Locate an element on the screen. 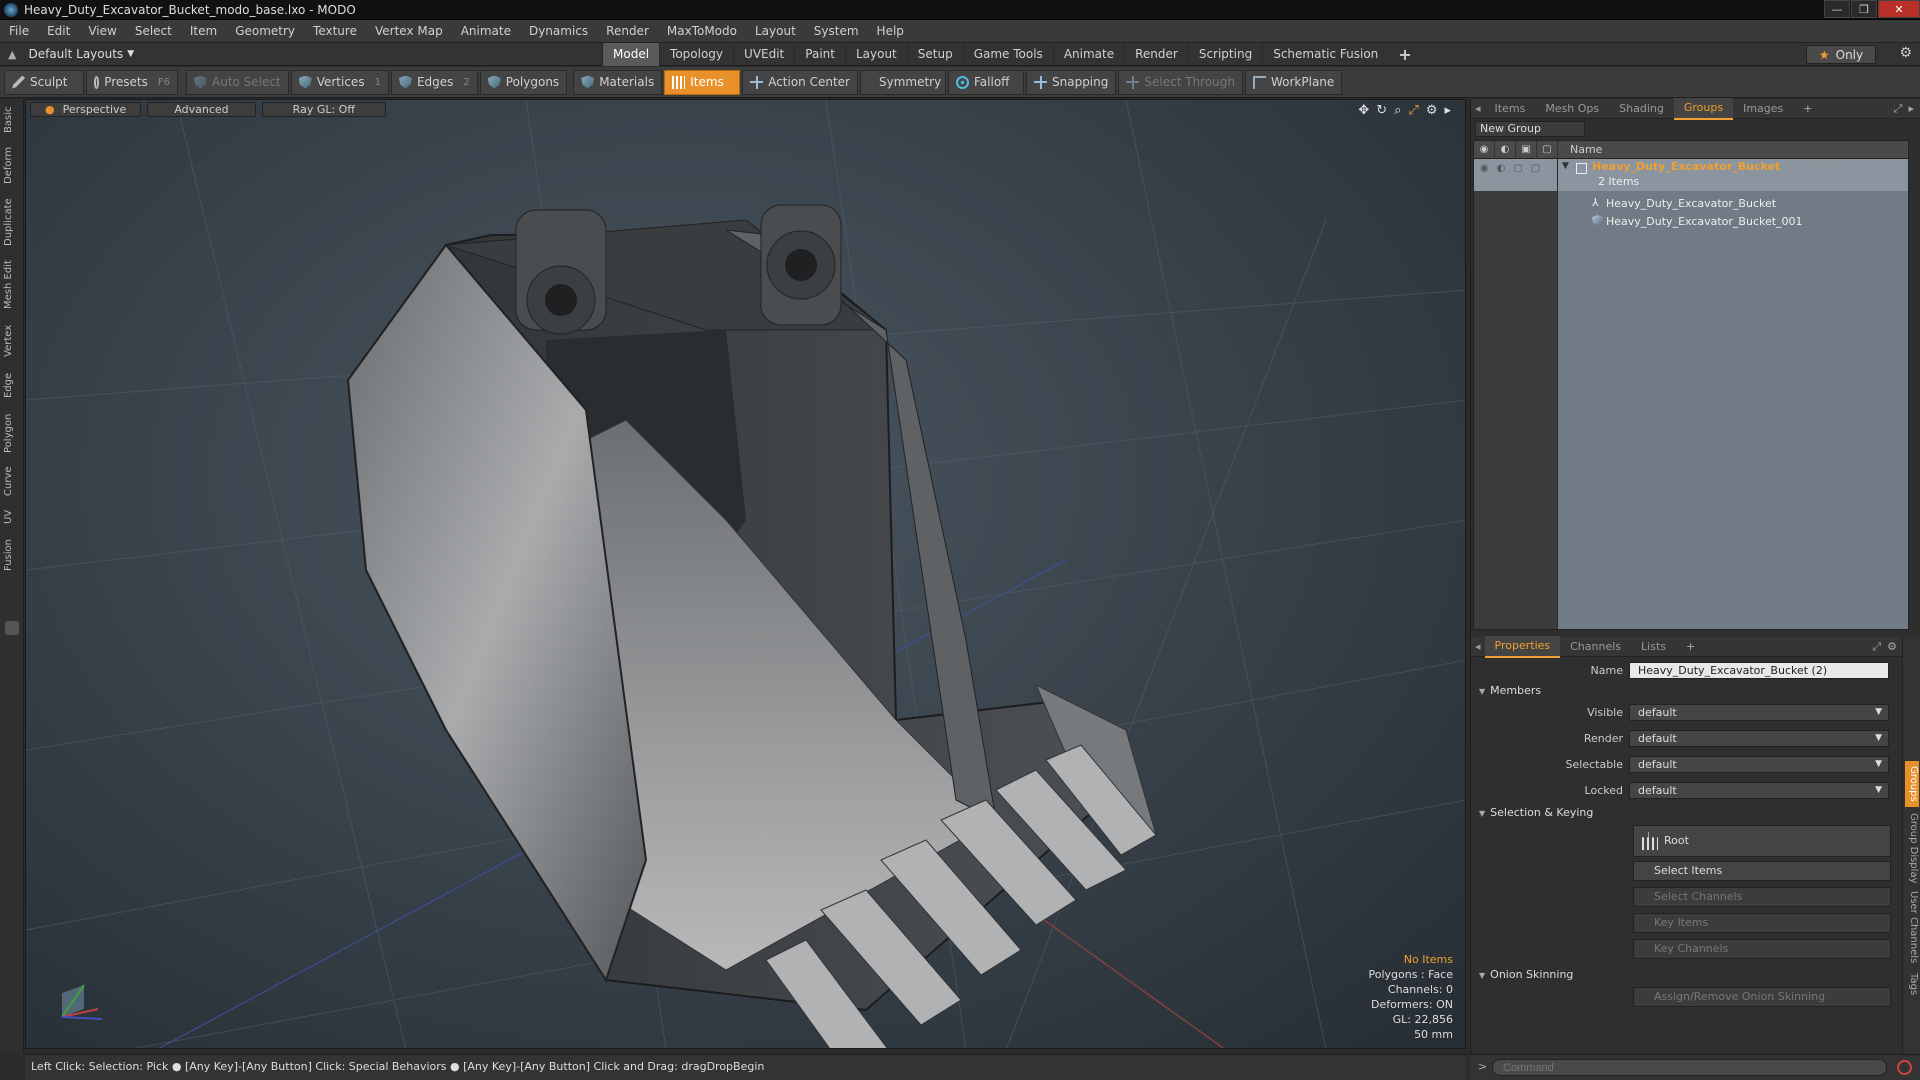  sidetab-tags: Tags is located at coordinates (1912, 984).